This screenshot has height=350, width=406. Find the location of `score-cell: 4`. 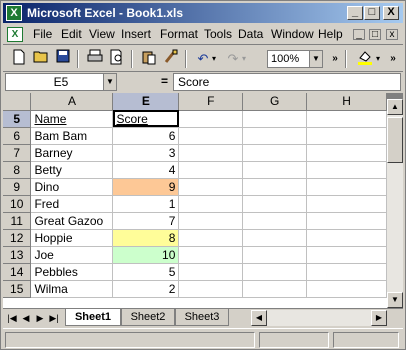

score-cell: 4 is located at coordinates (146, 170).